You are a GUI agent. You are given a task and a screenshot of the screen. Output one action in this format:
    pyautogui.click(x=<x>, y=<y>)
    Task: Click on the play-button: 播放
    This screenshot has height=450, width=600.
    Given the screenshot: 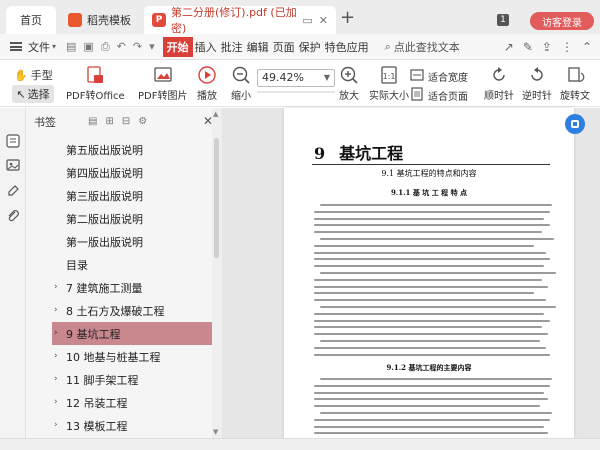 What is the action you would take?
    pyautogui.click(x=207, y=83)
    